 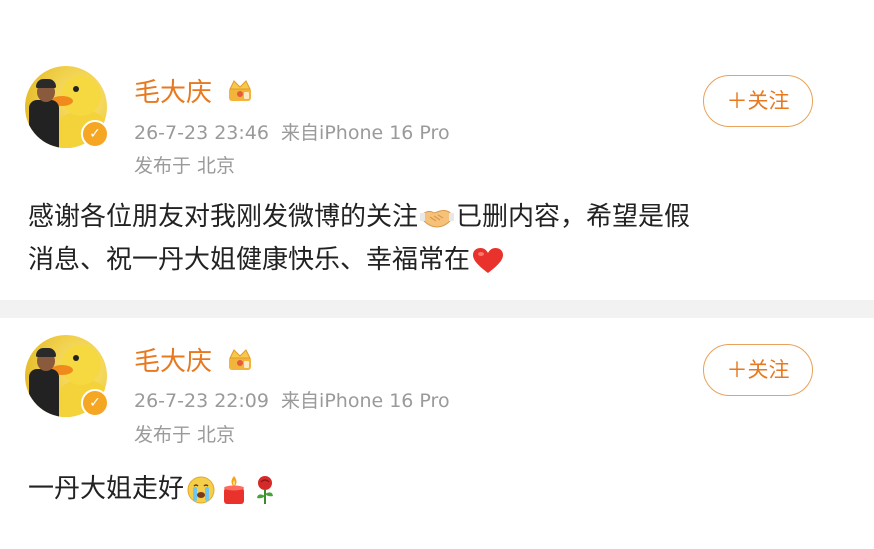 I want to click on post-content: 一丹大姐走好, so click(x=438, y=489).